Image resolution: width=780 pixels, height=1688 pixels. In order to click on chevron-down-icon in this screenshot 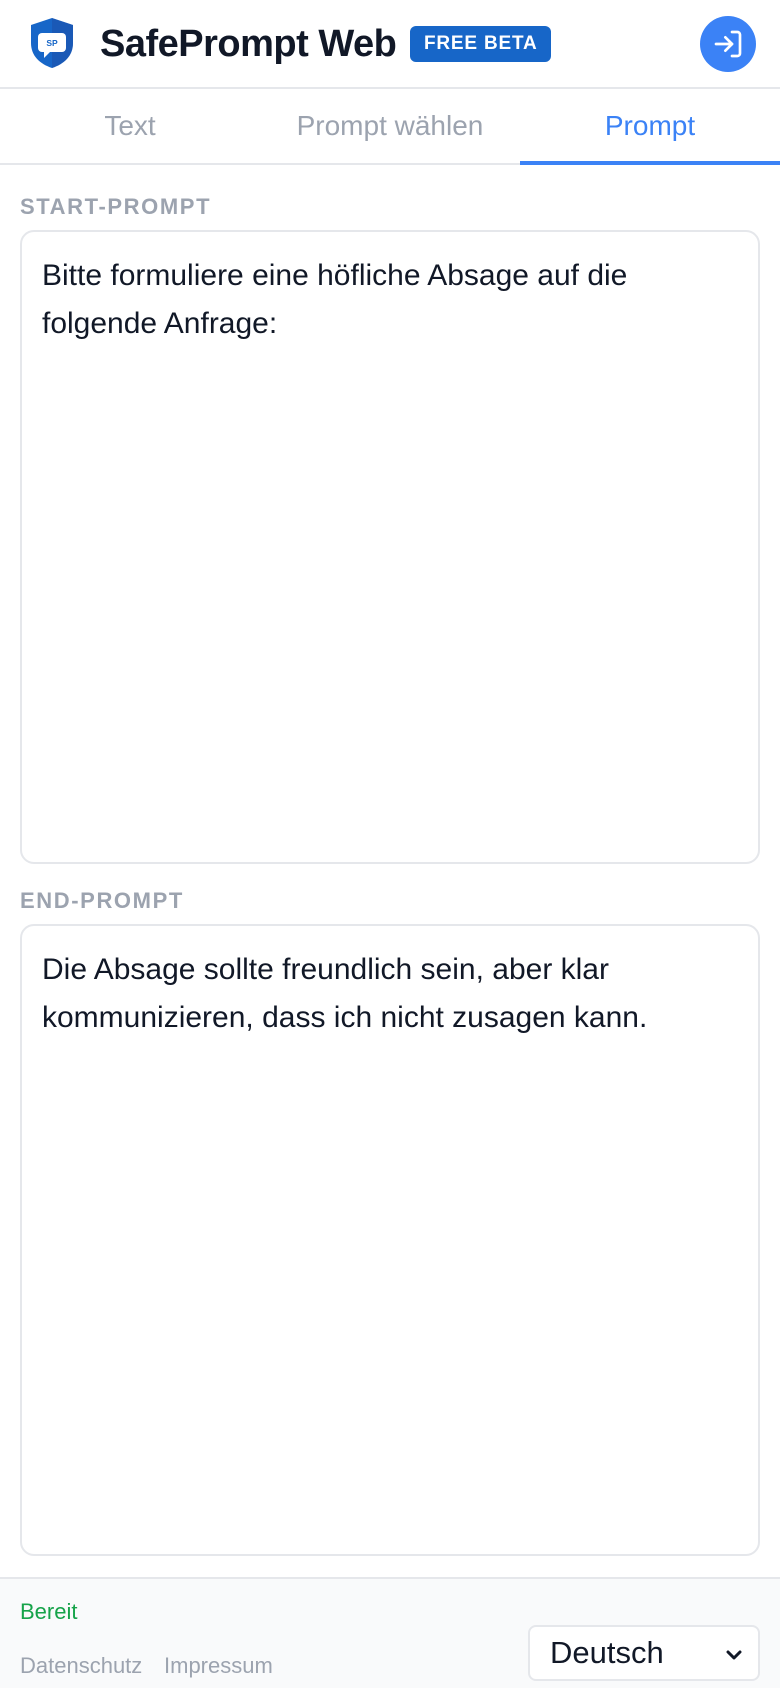, I will do `click(734, 1655)`.